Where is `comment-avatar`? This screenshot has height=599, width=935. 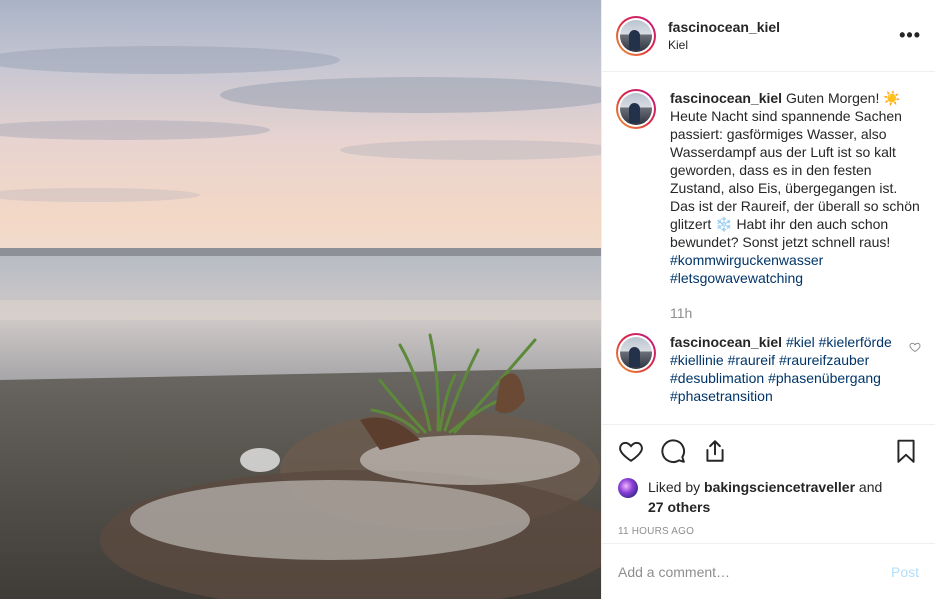 comment-avatar is located at coordinates (636, 353).